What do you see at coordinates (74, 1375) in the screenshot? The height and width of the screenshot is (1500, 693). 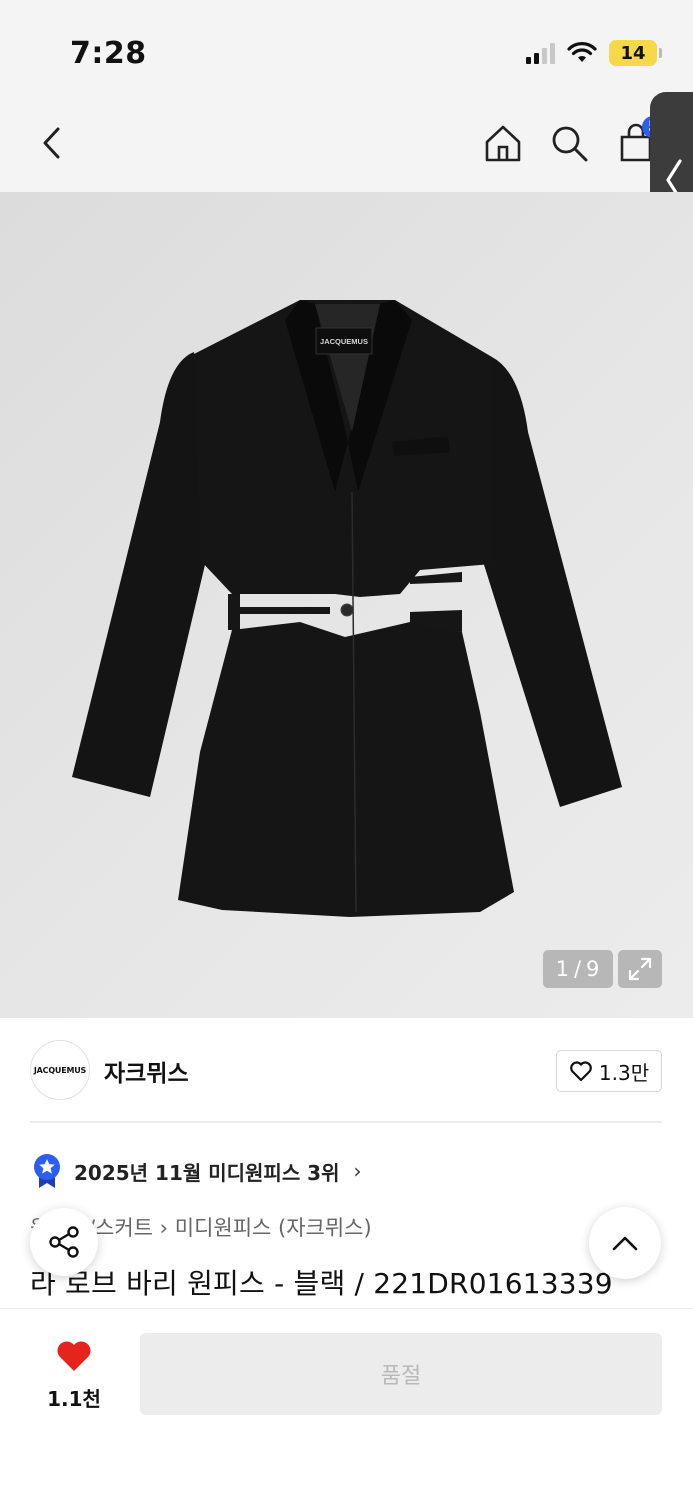 I see `wishlist-button: 1.1천` at bounding box center [74, 1375].